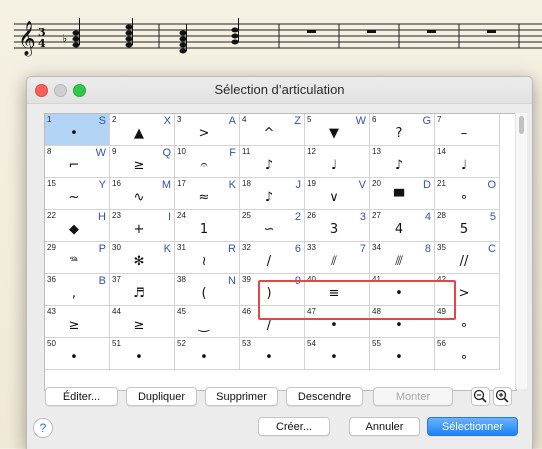  What do you see at coordinates (467, 130) in the screenshot?
I see `articulation-cell: 7–` at bounding box center [467, 130].